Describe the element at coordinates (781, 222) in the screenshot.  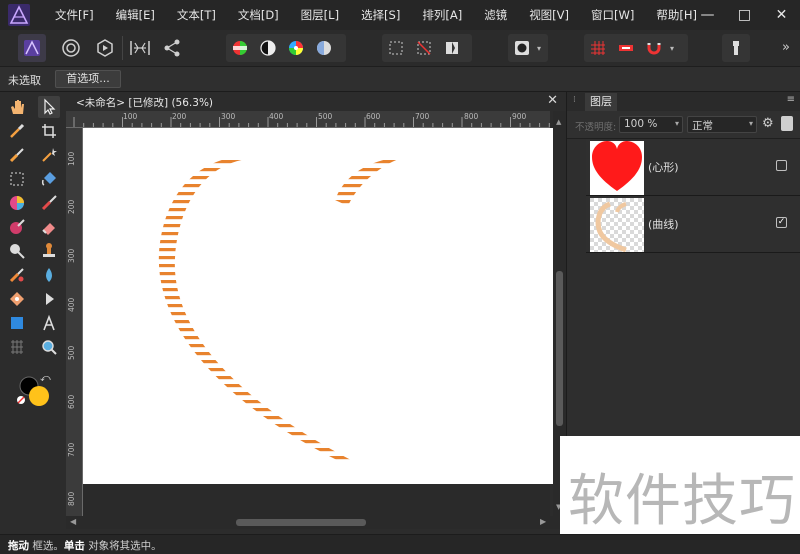
I see `layer-visibility-checkbox: ✓` at that location.